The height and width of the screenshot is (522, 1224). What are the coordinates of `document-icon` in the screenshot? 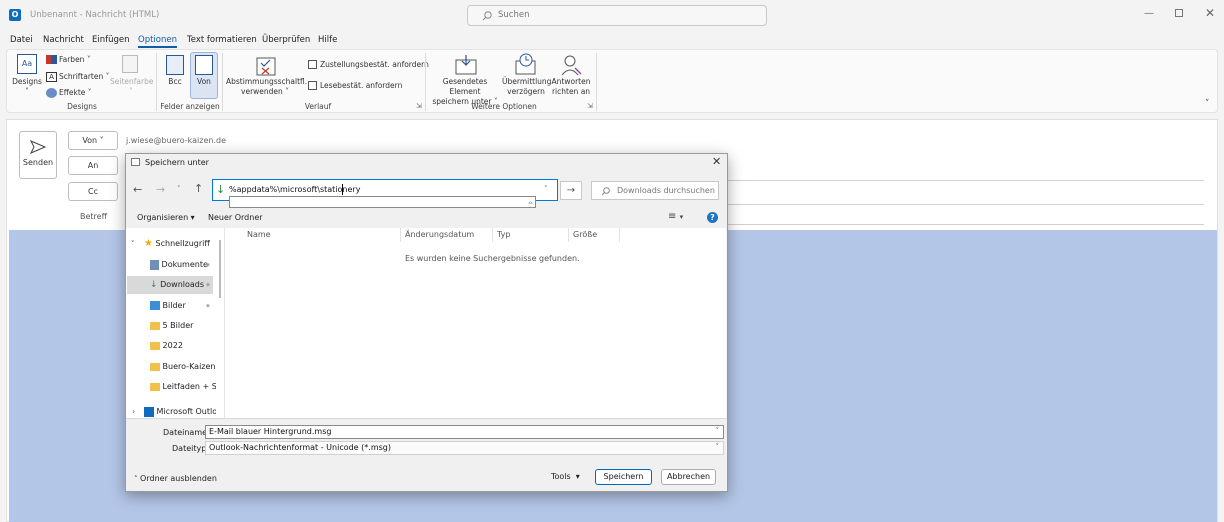 It's located at (154, 264).